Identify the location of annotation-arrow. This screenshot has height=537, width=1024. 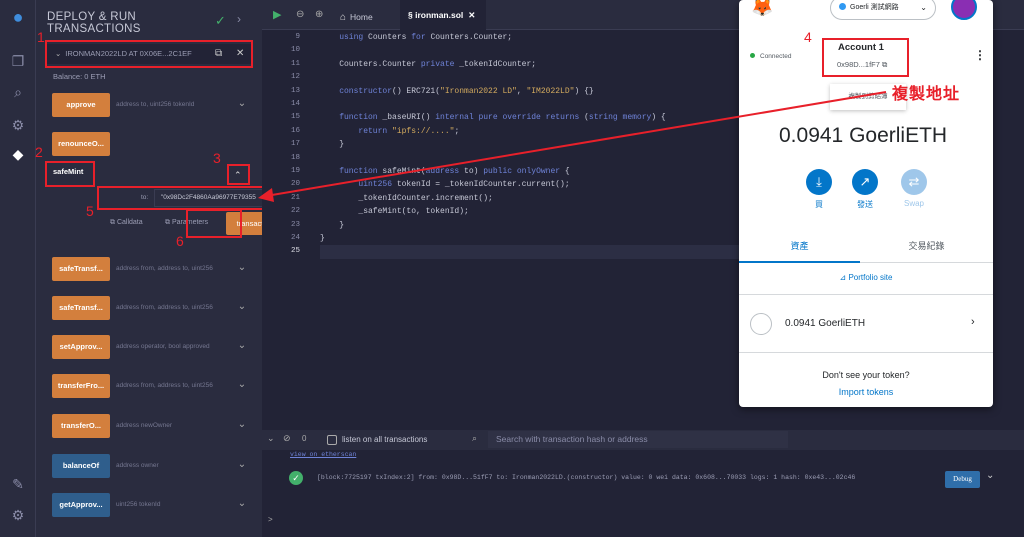
(572, 146).